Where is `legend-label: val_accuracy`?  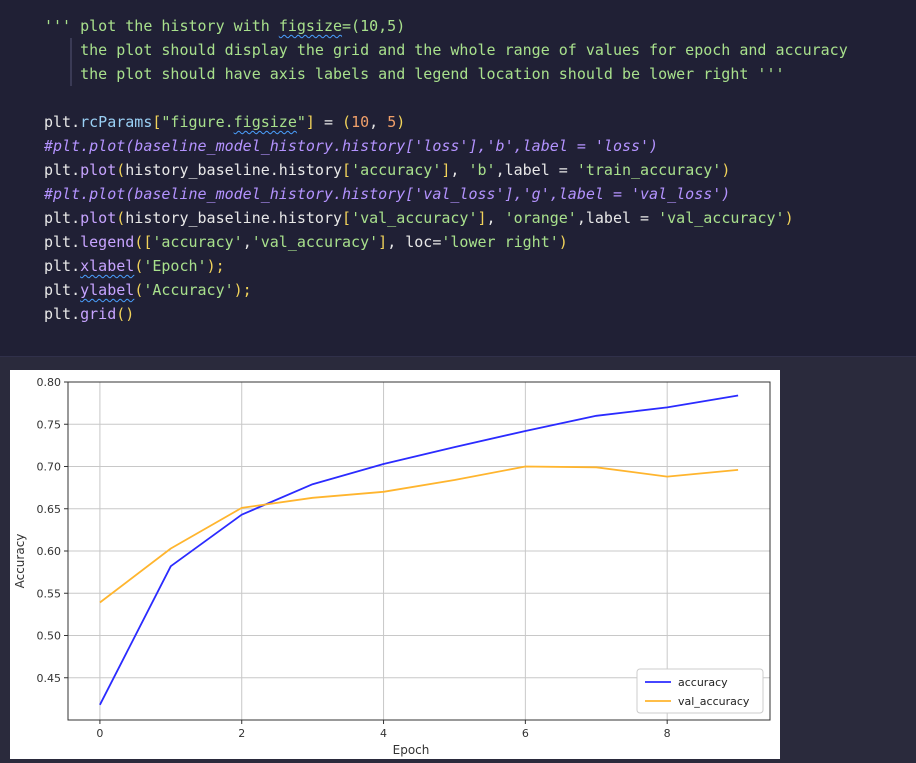 legend-label: val_accuracy is located at coordinates (714, 701).